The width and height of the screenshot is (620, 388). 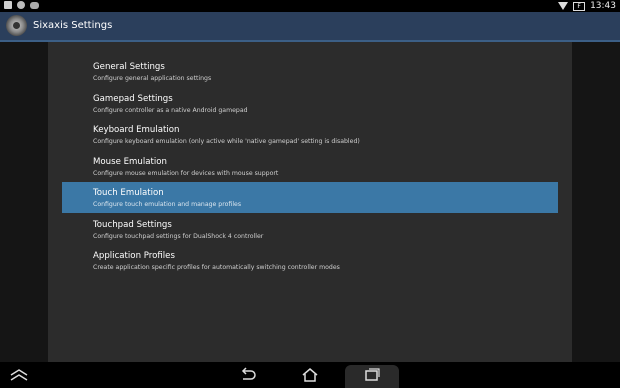 I want to click on navigation-bar, so click(x=310, y=375).